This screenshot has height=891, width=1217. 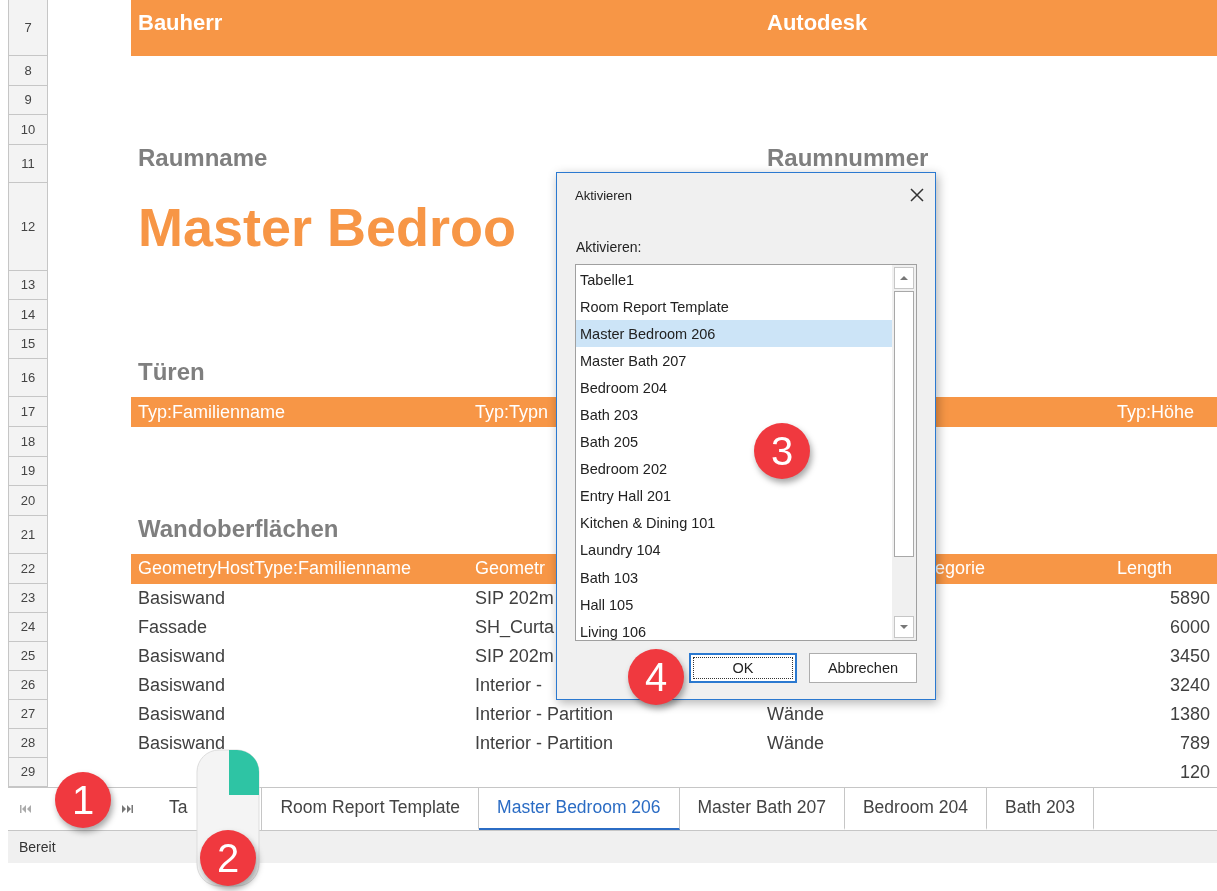 I want to click on last-sheet-icon, so click(x=127, y=808).